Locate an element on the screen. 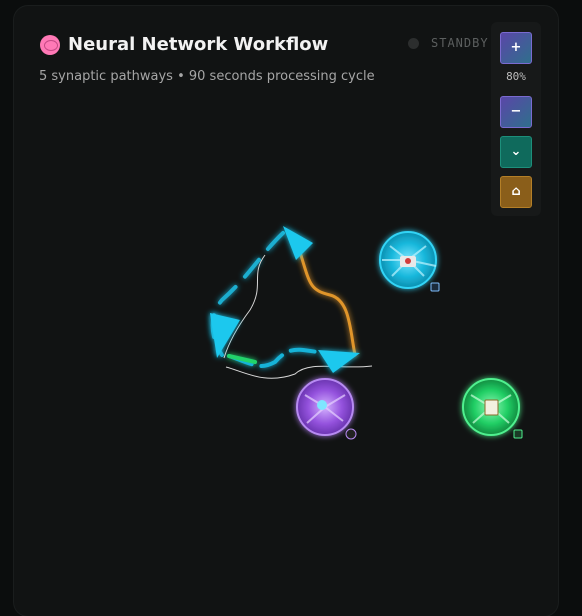  arrowhead-top is located at coordinates (298, 243).